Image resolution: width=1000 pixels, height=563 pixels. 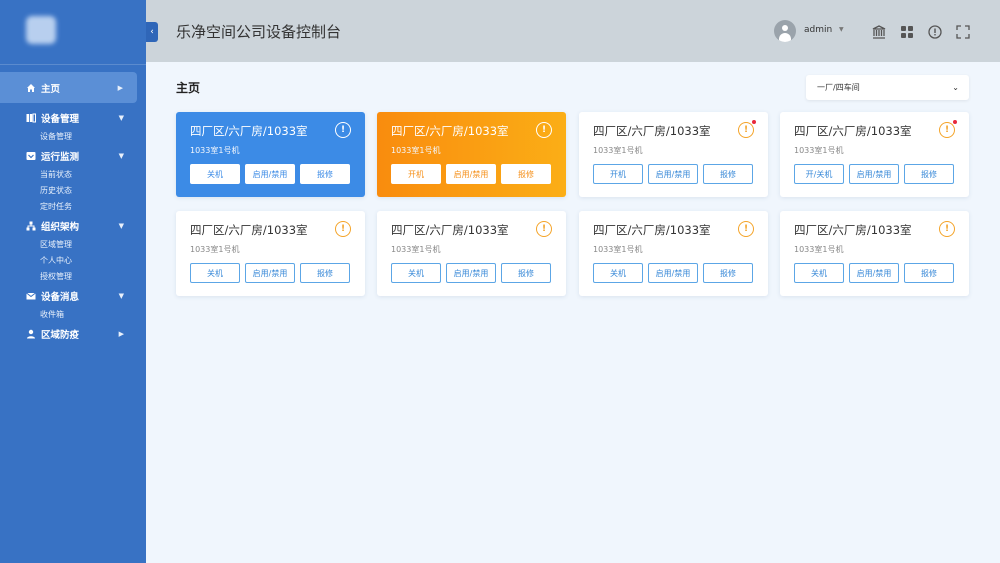 I want to click on workshop-select: 一厂/四车间 ⌄, so click(x=887, y=87).